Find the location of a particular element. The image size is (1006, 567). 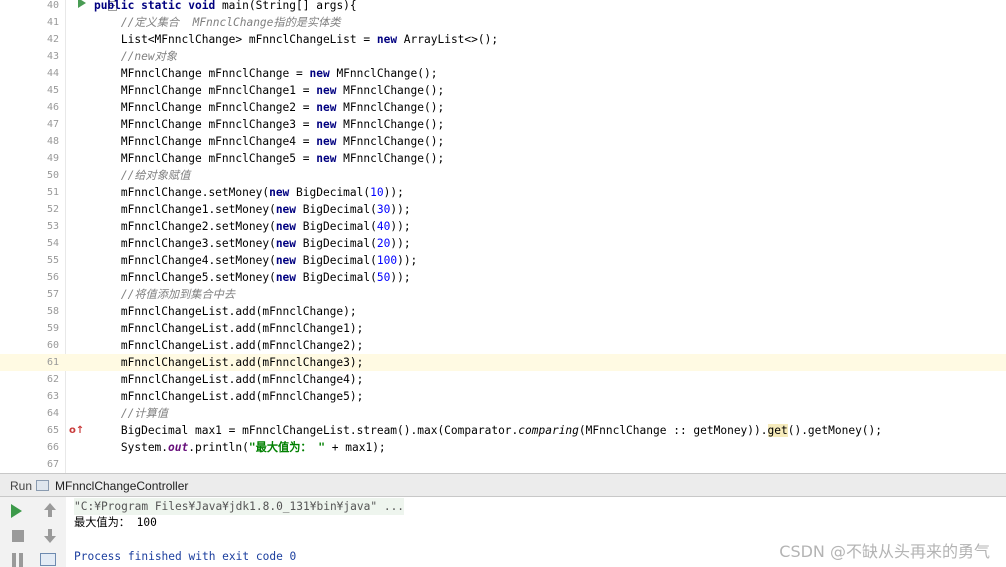

code-line: 43 //new对象 is located at coordinates (503, 56).